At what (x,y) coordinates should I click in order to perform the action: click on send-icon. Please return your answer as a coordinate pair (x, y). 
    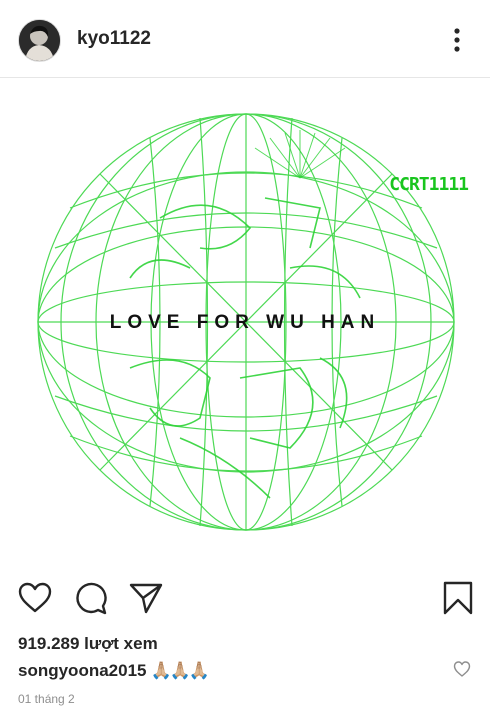
    Looking at the image, I should click on (146, 598).